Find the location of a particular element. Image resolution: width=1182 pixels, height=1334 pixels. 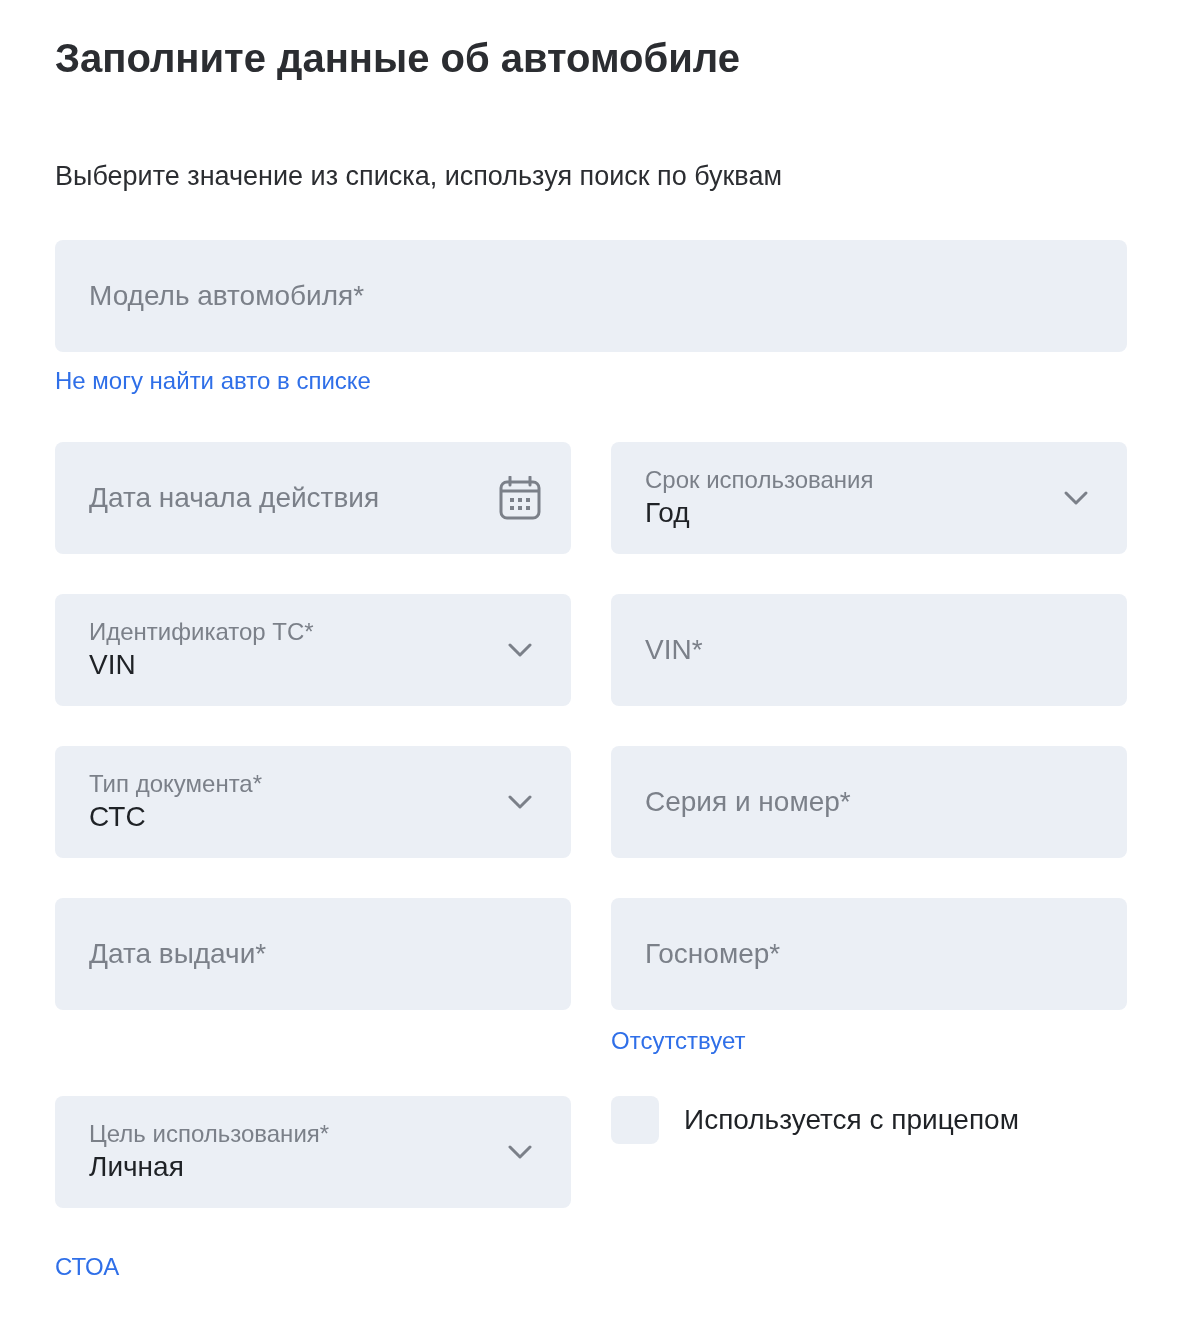

input-field: Модель автомобиля* is located at coordinates (591, 296).